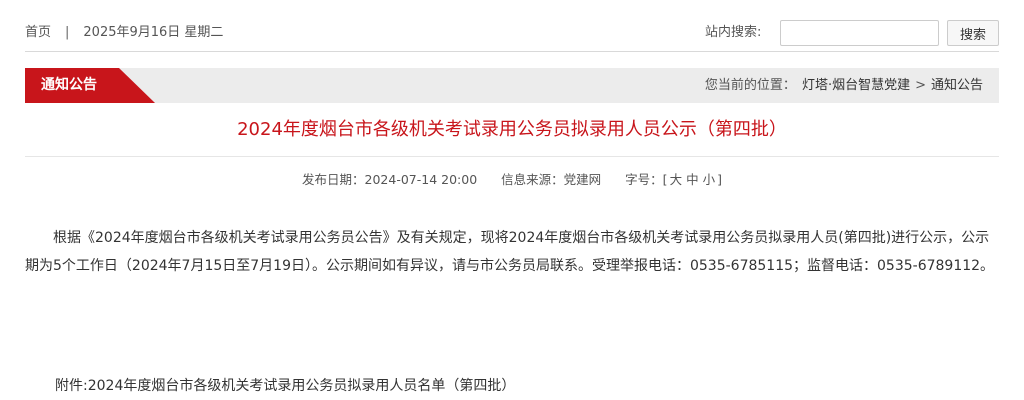 The height and width of the screenshot is (400, 1024). Describe the element at coordinates (512, 26) in the screenshot. I see `top-bar: 首页 | 2025年9月16日 星期二 站内搜索: 搜索` at that location.